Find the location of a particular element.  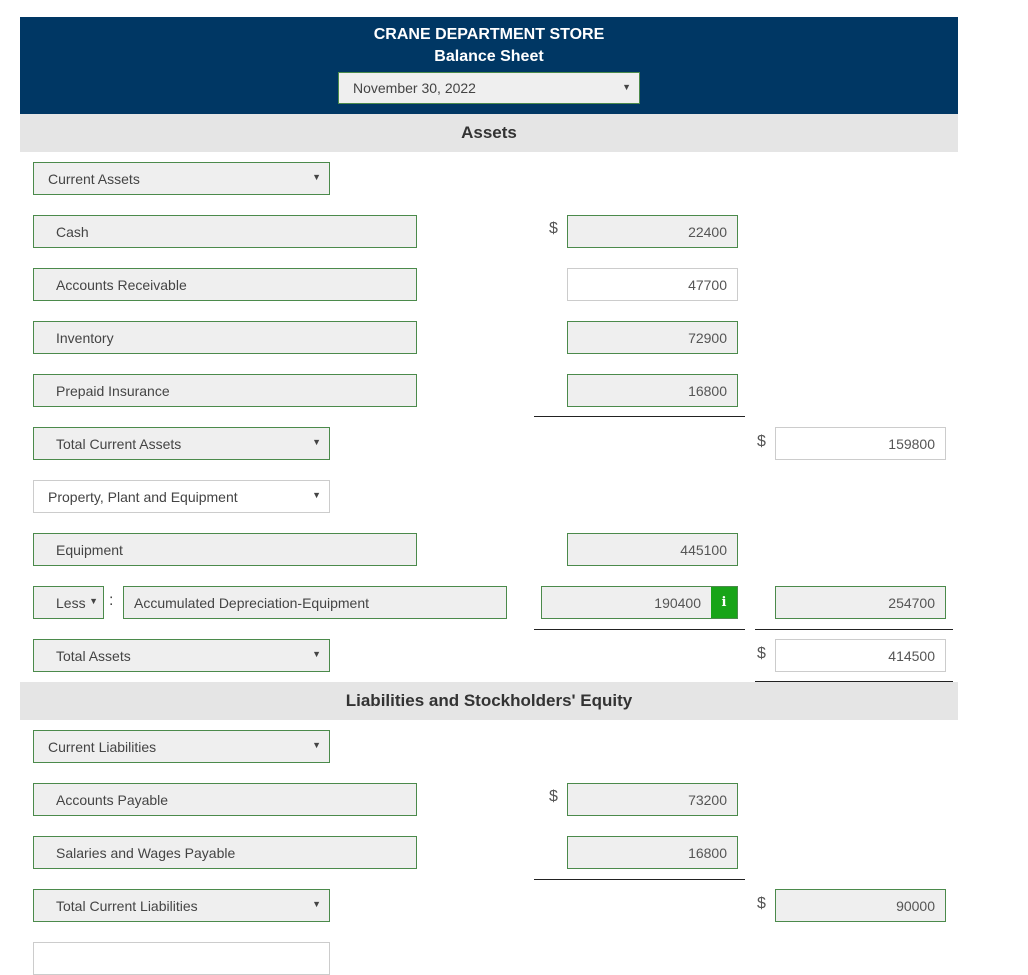

total-assets-select-value: Total Assets is located at coordinates (93, 656).